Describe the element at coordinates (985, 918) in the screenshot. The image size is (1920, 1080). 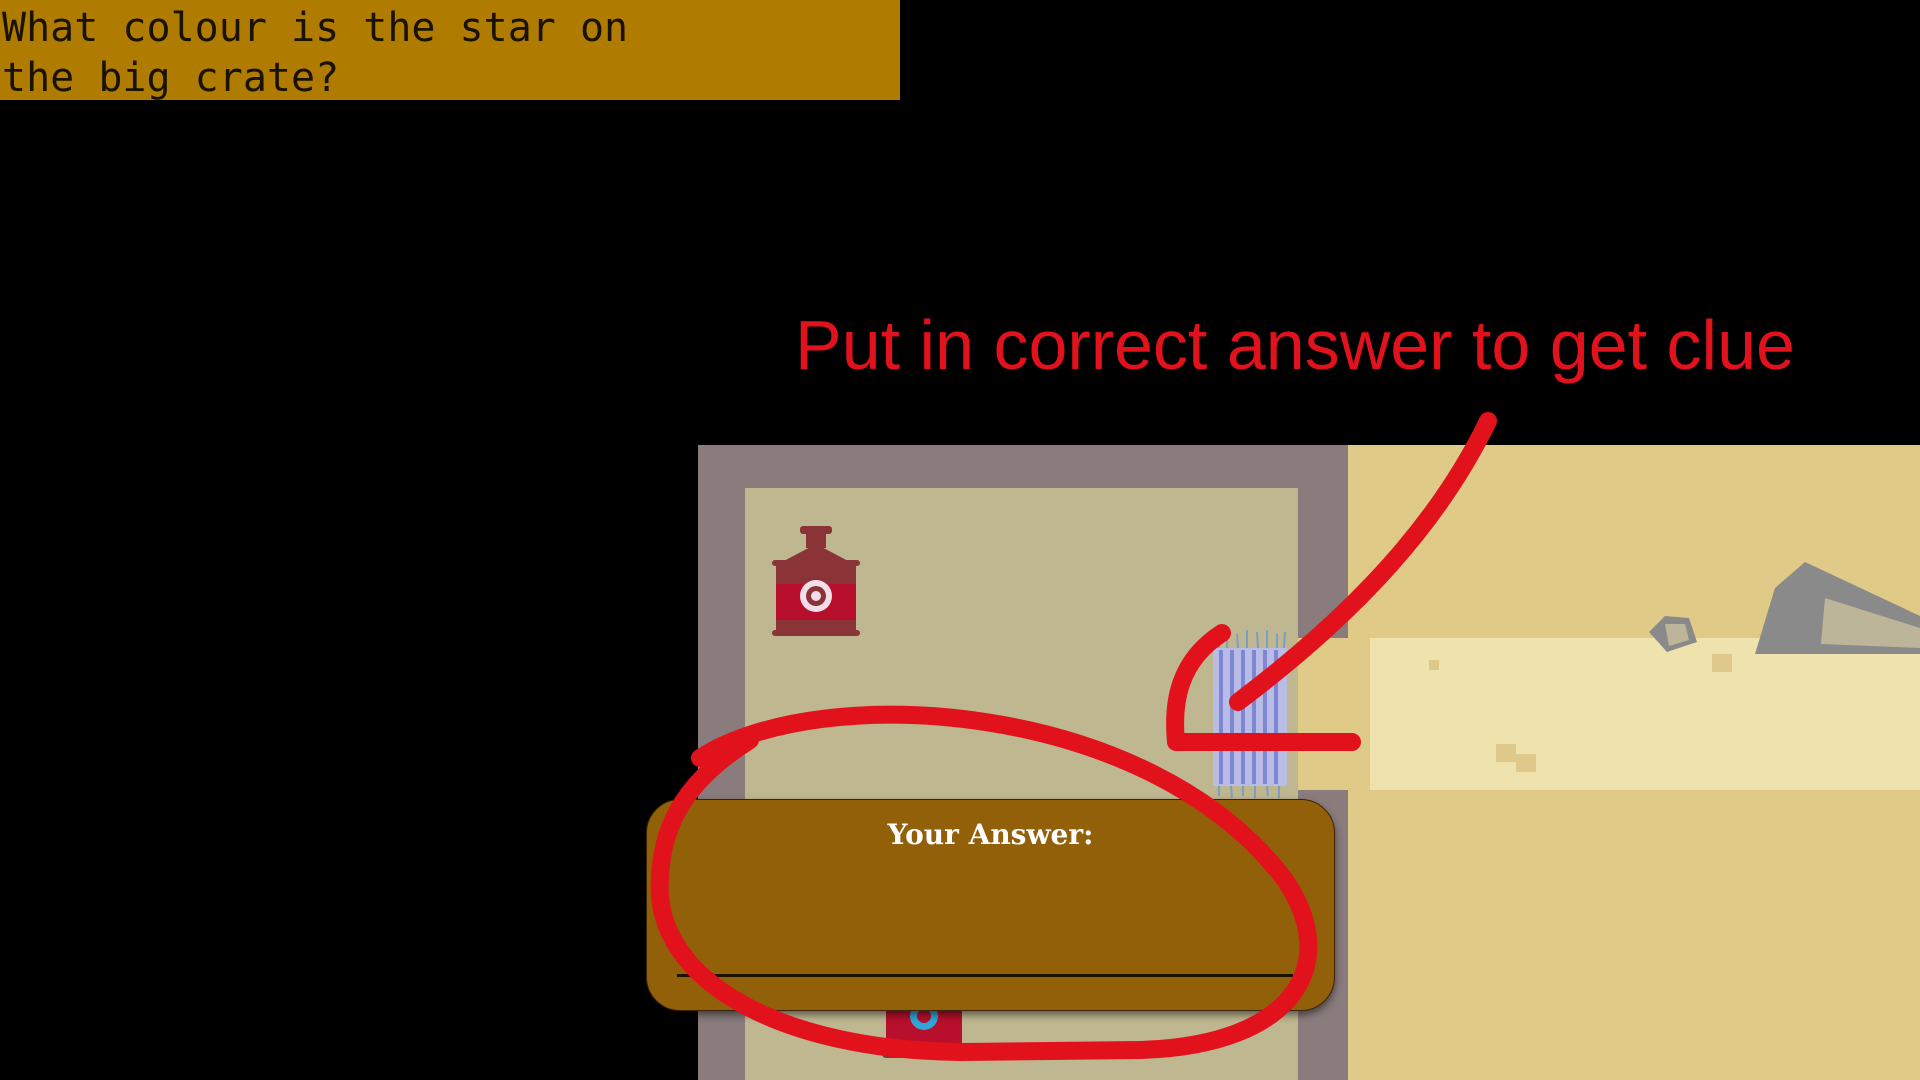
I see `answer-input` at that location.